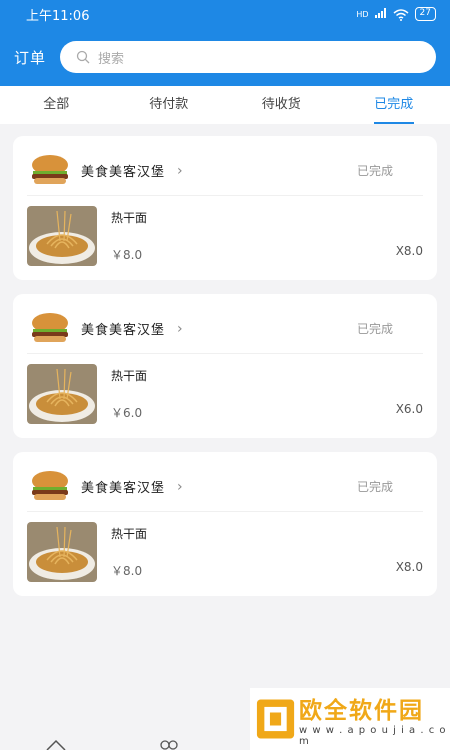 The width and height of the screenshot is (450, 750). What do you see at coordinates (111, 59) in the screenshot?
I see `search-placeholder: 搜索` at bounding box center [111, 59].